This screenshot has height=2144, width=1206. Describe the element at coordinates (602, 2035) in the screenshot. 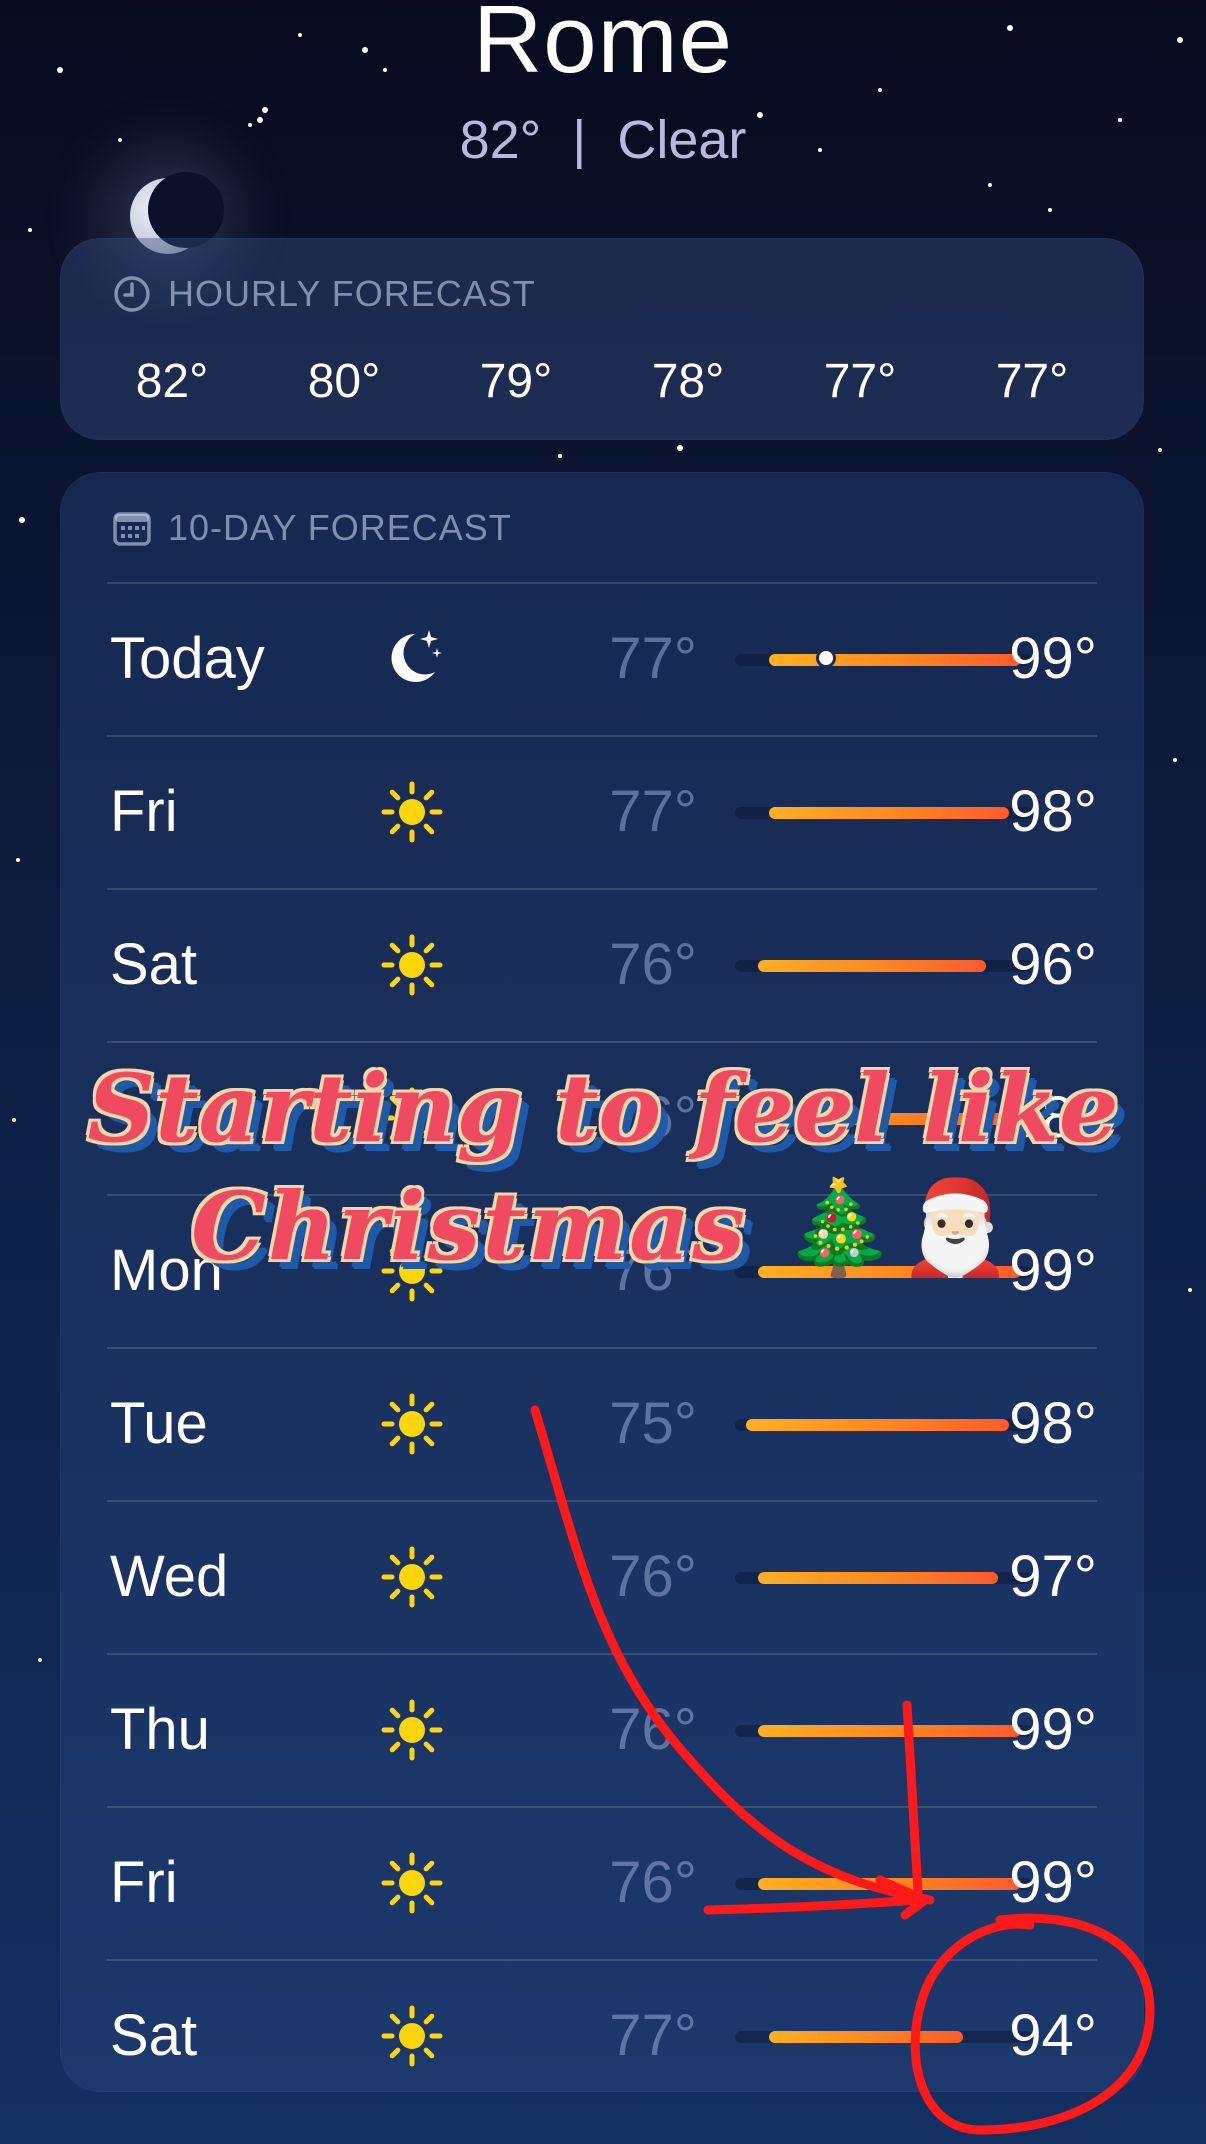

I see `forecast-row: Sat 77° 94°` at that location.